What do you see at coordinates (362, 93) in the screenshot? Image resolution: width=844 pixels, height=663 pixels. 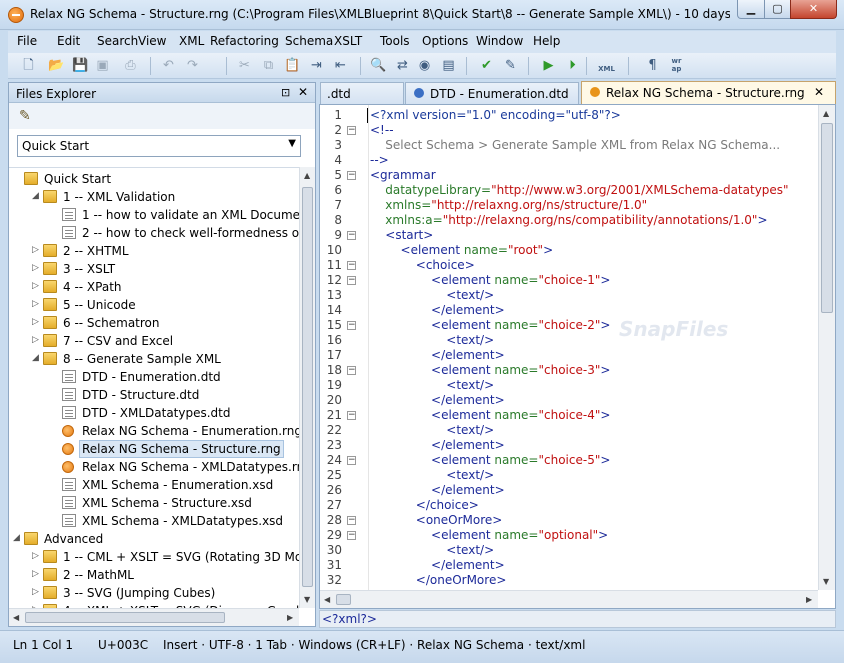 I see `editor-tab: .dtd` at bounding box center [362, 93].